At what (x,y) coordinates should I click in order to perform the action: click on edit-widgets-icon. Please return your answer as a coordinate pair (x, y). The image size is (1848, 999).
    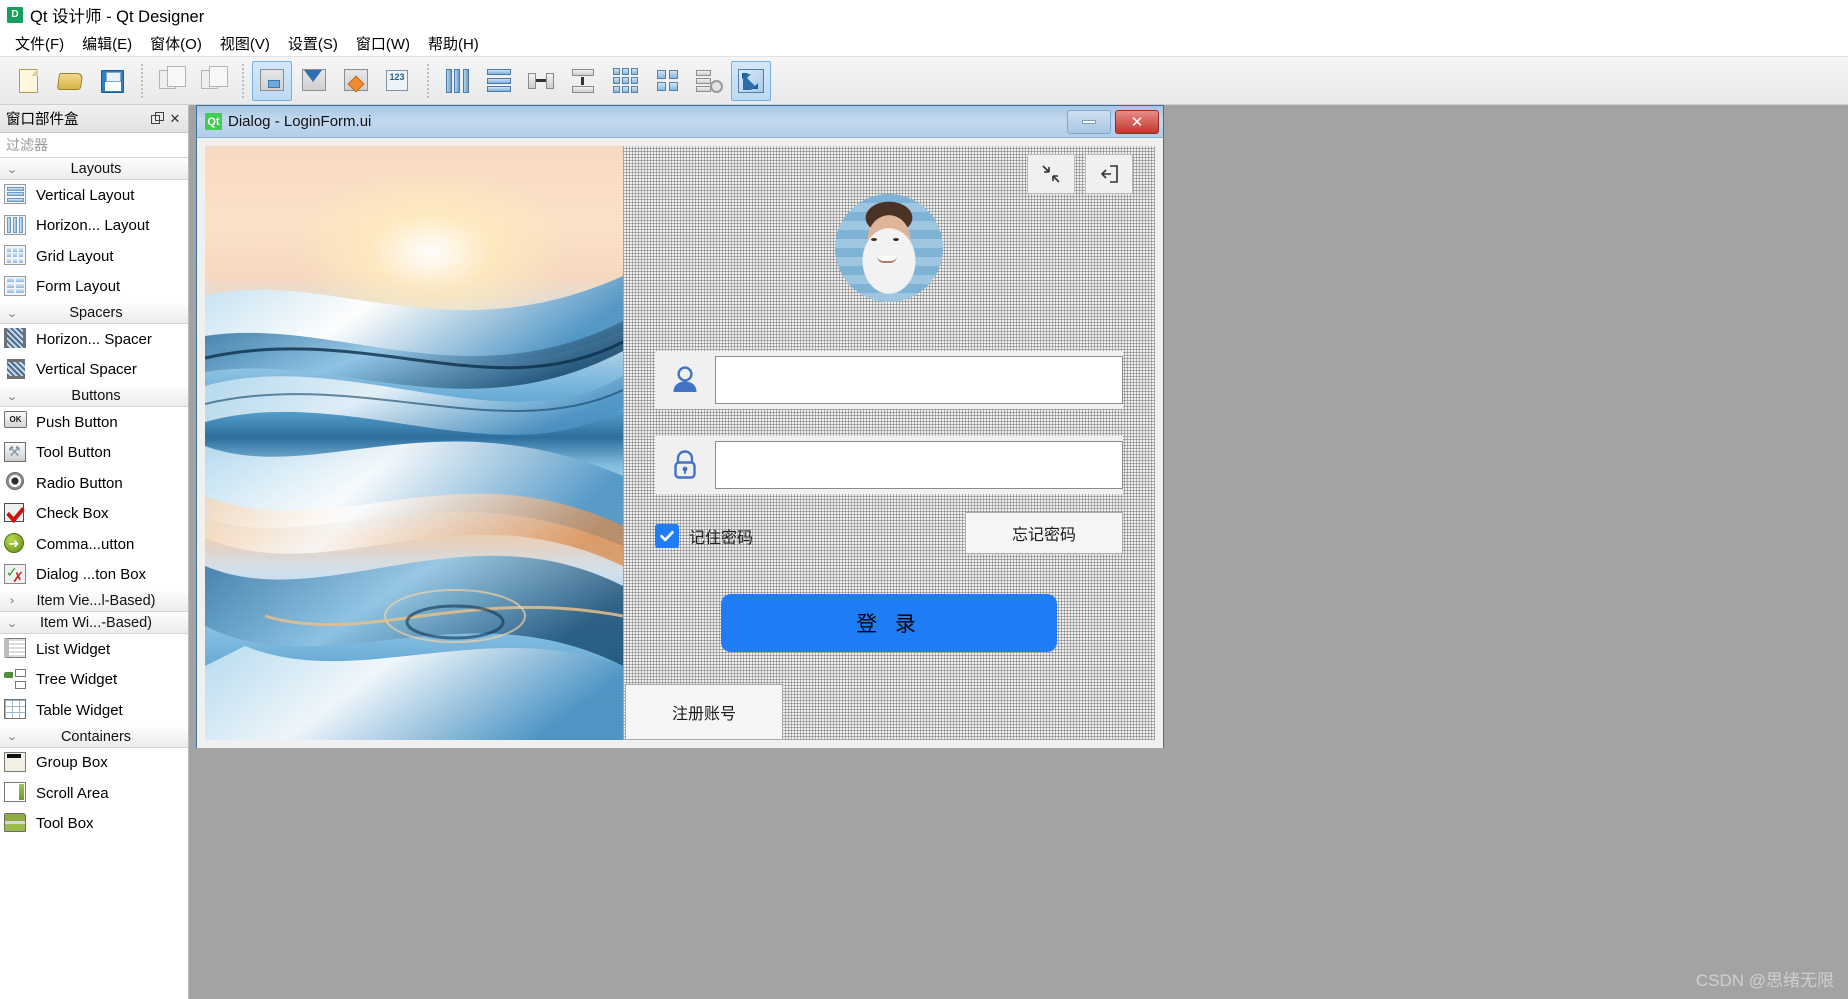
    Looking at the image, I should click on (272, 81).